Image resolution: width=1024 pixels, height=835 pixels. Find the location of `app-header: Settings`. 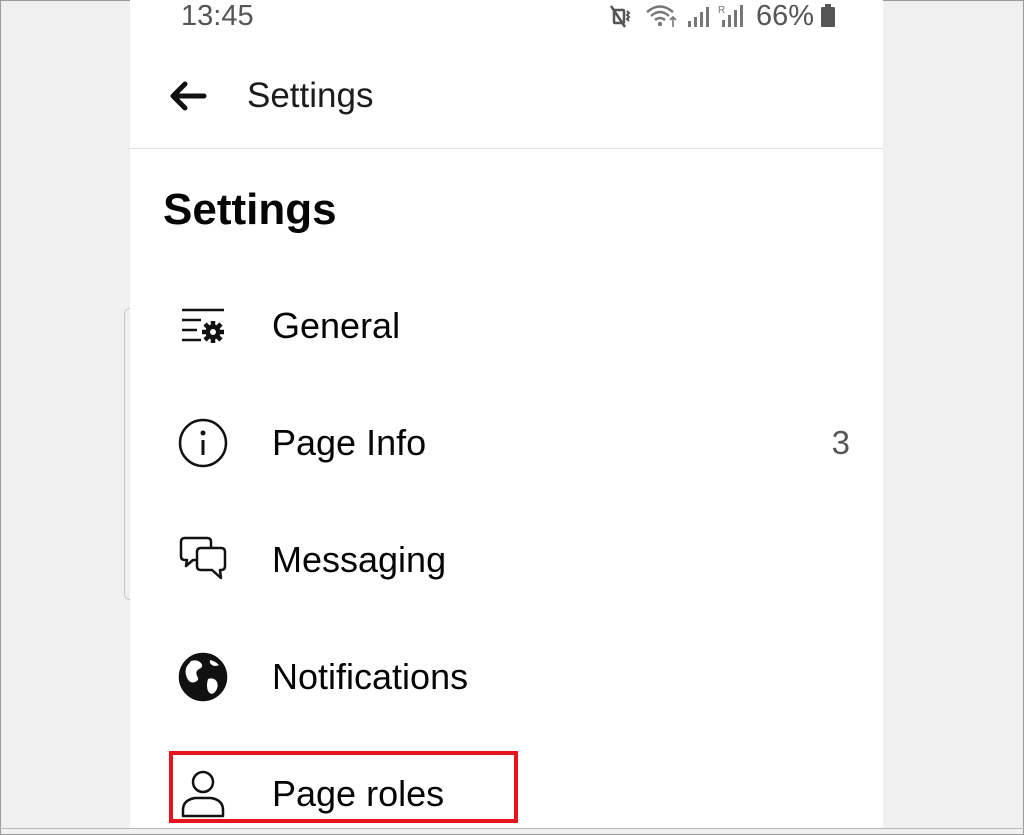

app-header: Settings is located at coordinates (506, 92).